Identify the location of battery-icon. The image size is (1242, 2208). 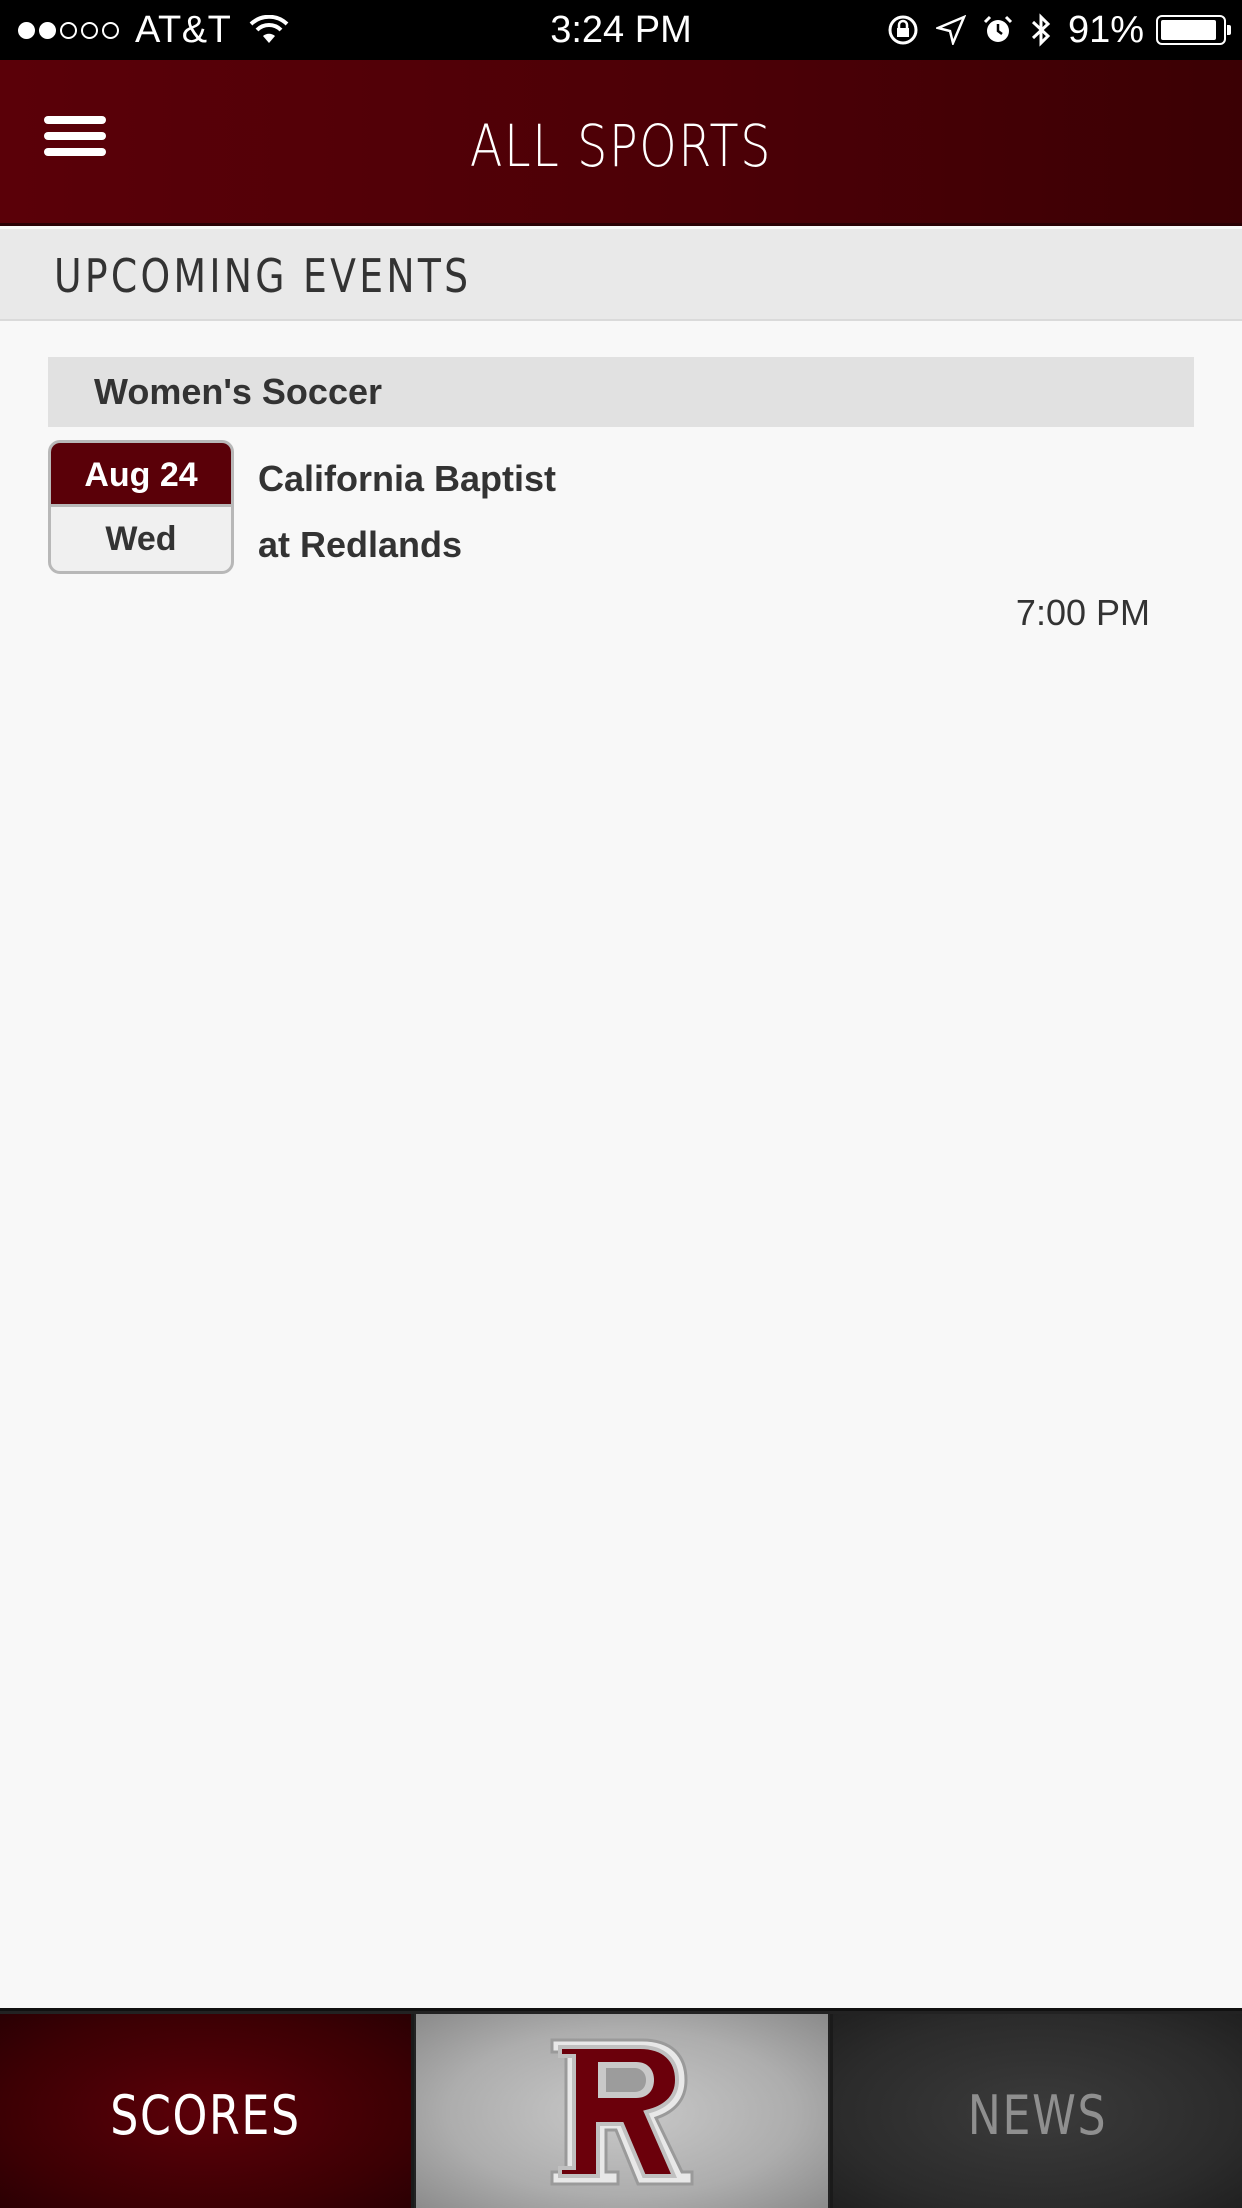
(1193, 30).